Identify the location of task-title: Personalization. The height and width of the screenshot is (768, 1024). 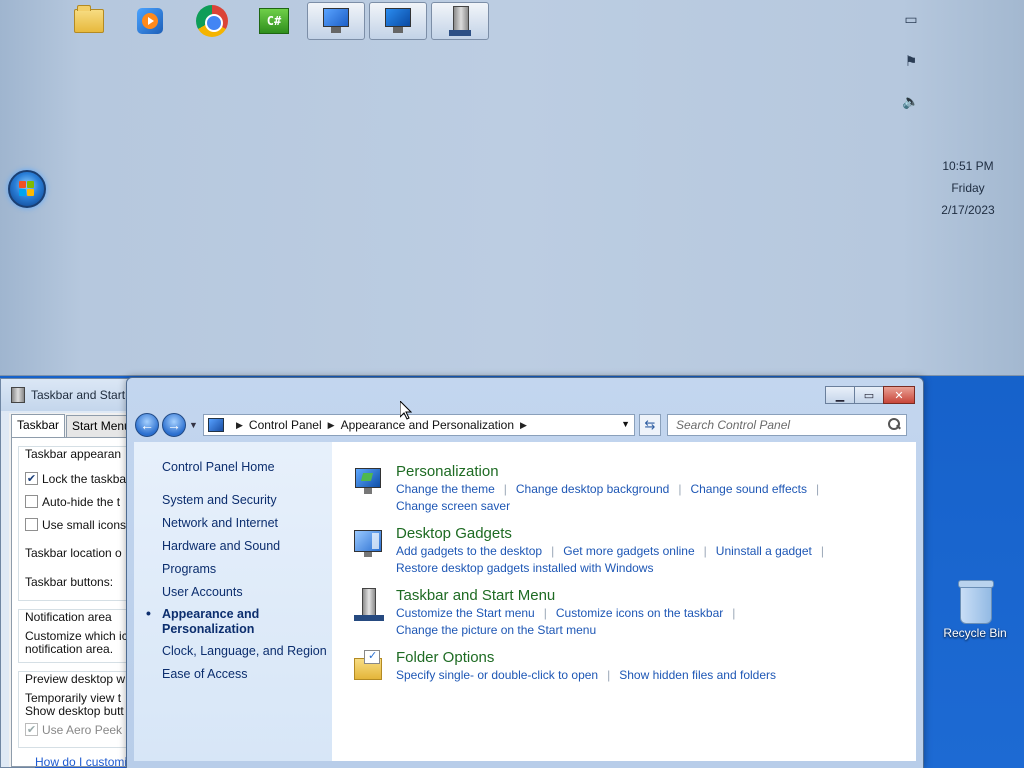
(656, 471).